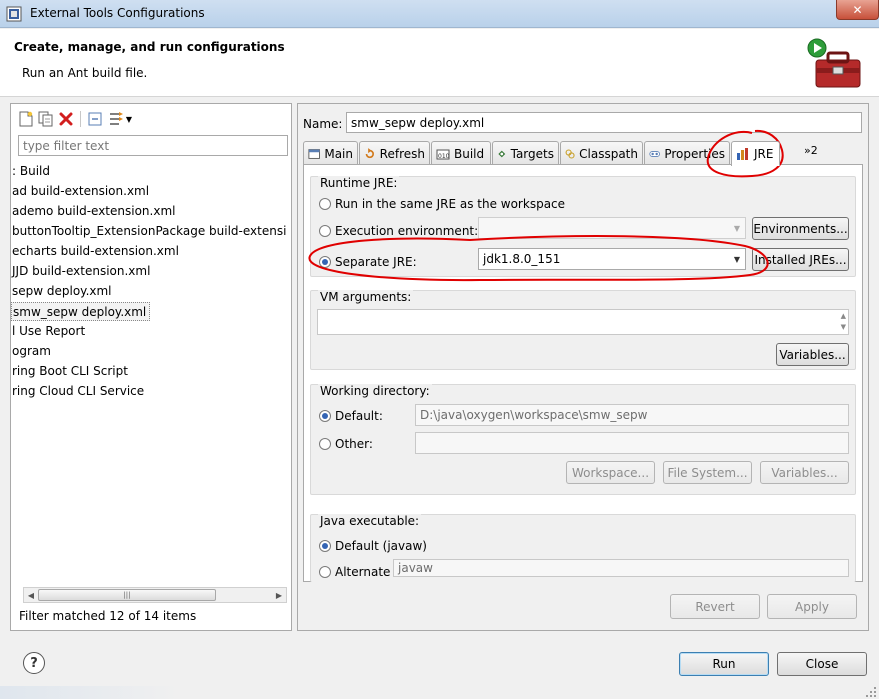  I want to click on new-configuration-button, so click(26, 119).